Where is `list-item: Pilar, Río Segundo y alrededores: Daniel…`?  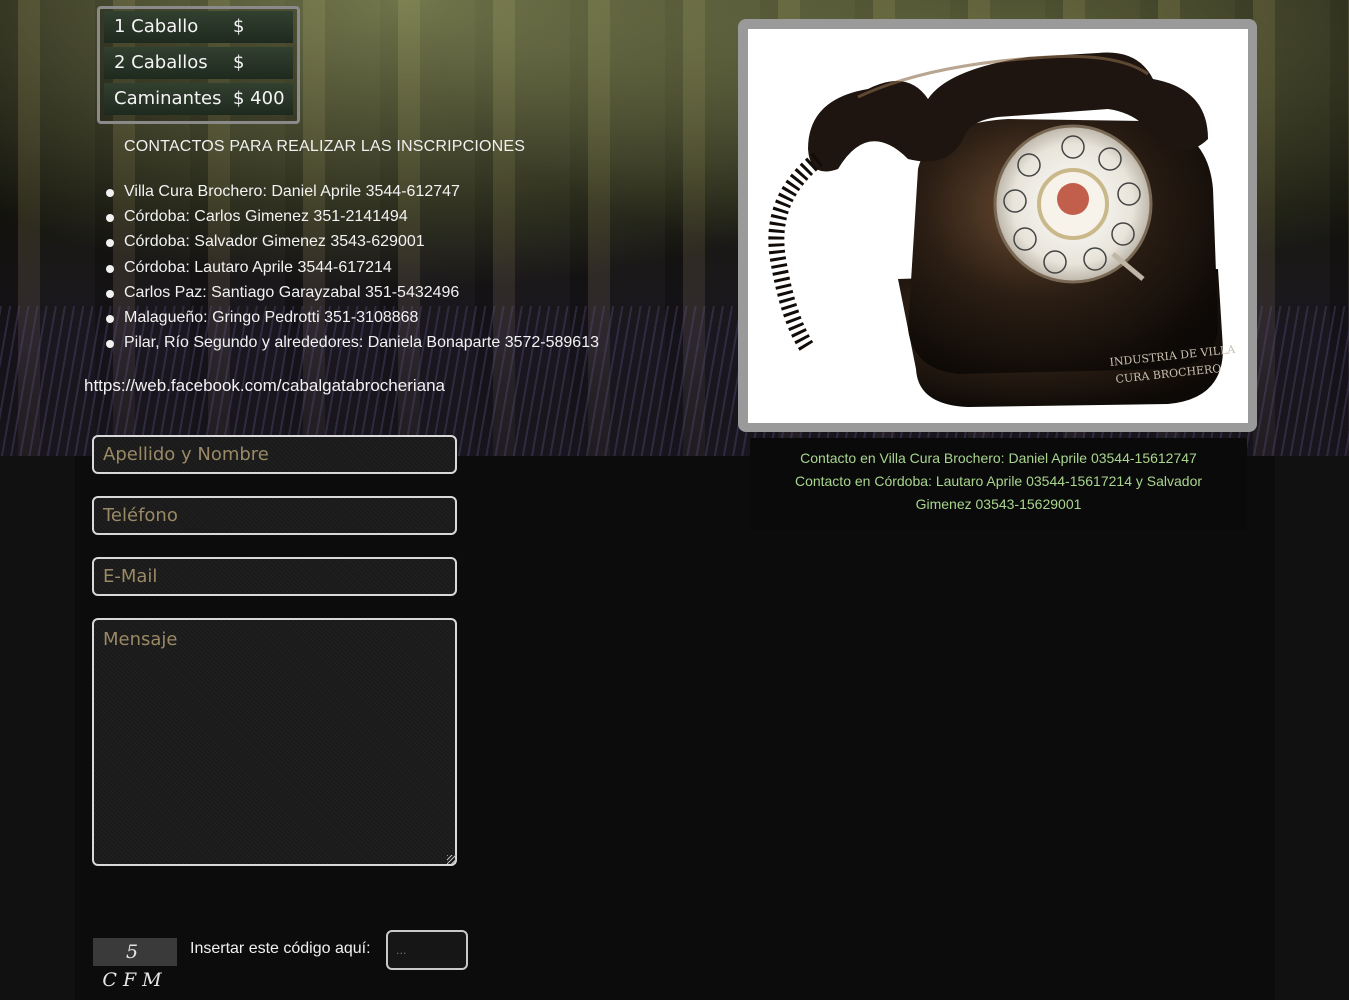 list-item: Pilar, Río Segundo y alrededores: Daniel… is located at coordinates (351, 345).